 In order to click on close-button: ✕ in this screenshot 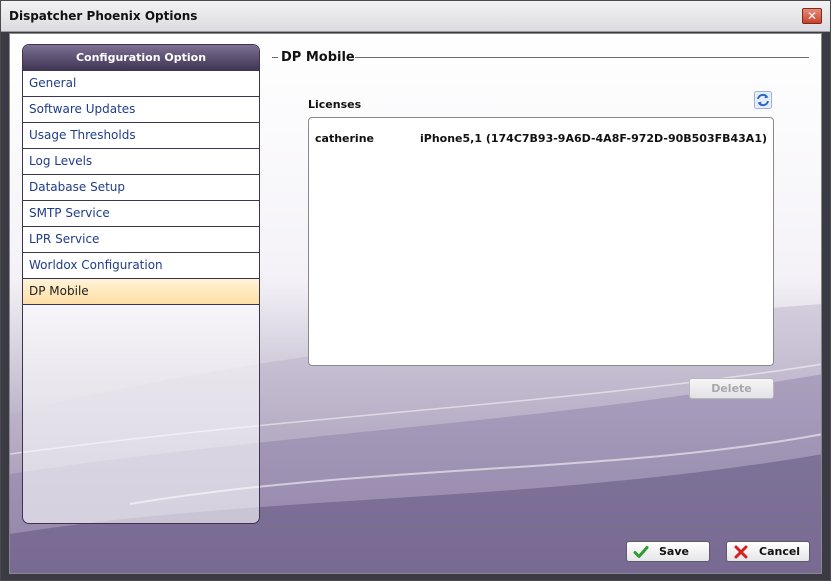, I will do `click(812, 16)`.